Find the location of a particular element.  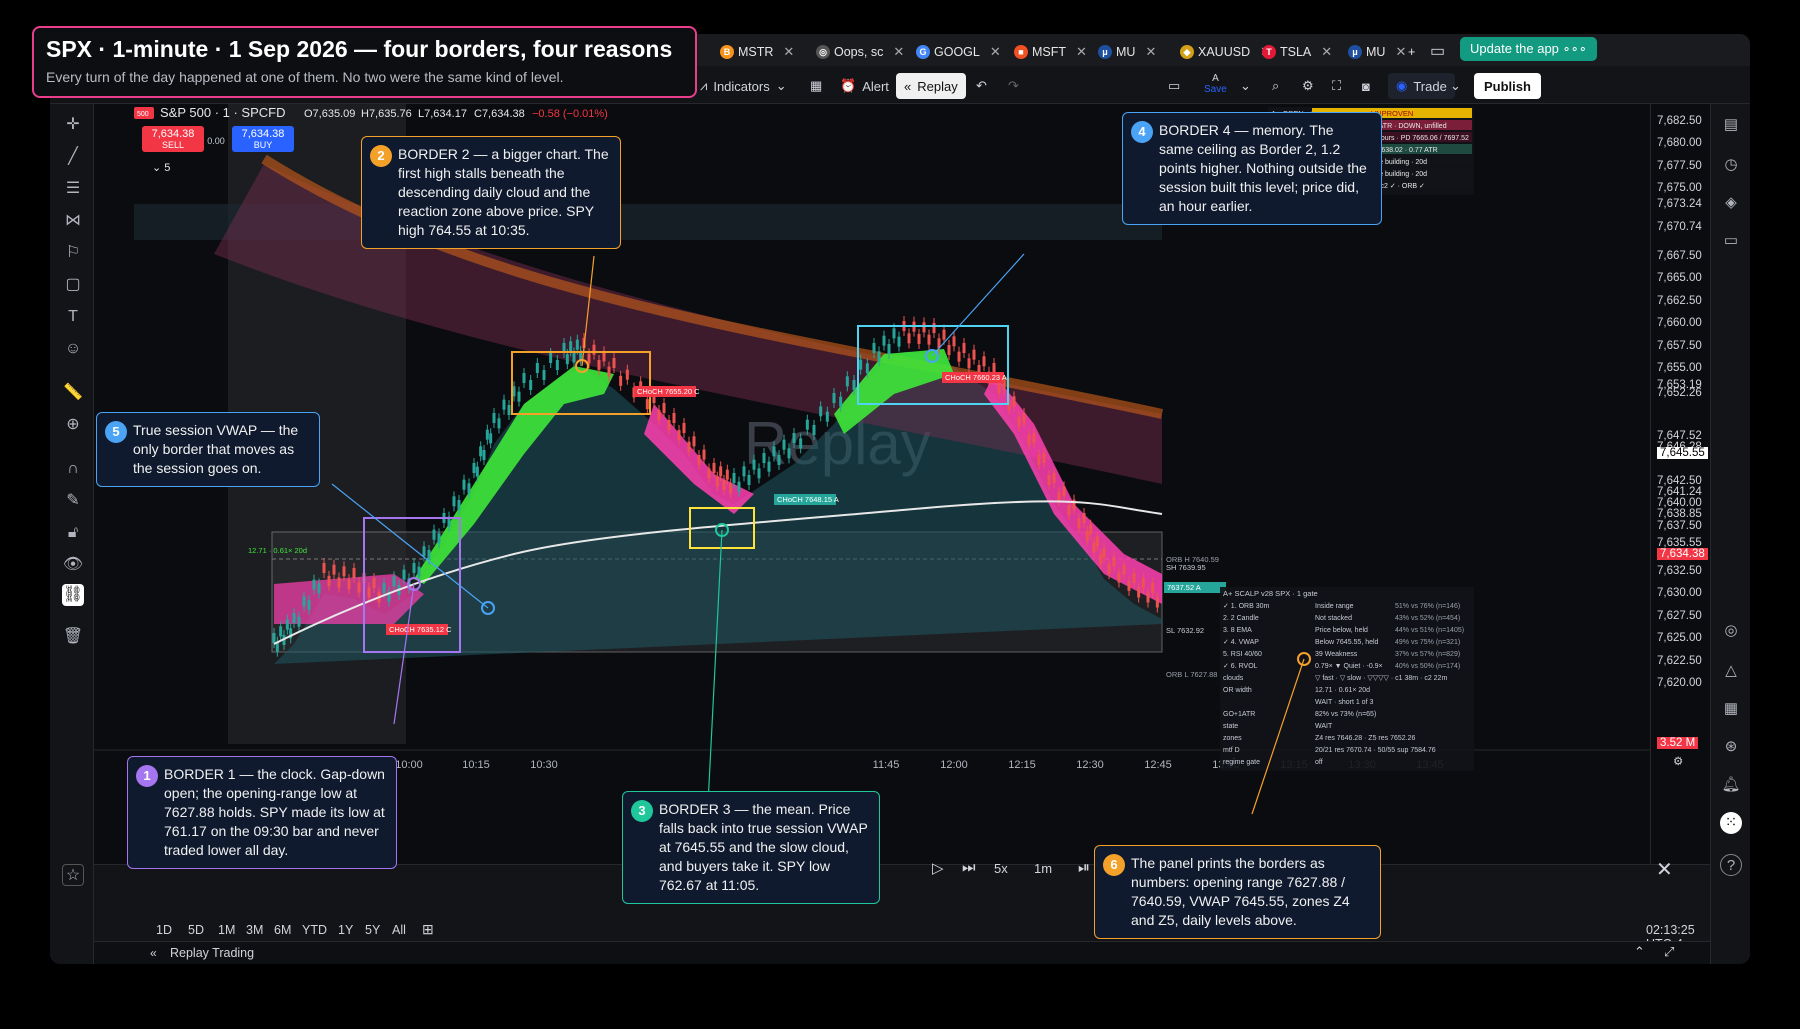

tab-oopssc: ◎ Oops, sc ✕ is located at coordinates (860, 52).